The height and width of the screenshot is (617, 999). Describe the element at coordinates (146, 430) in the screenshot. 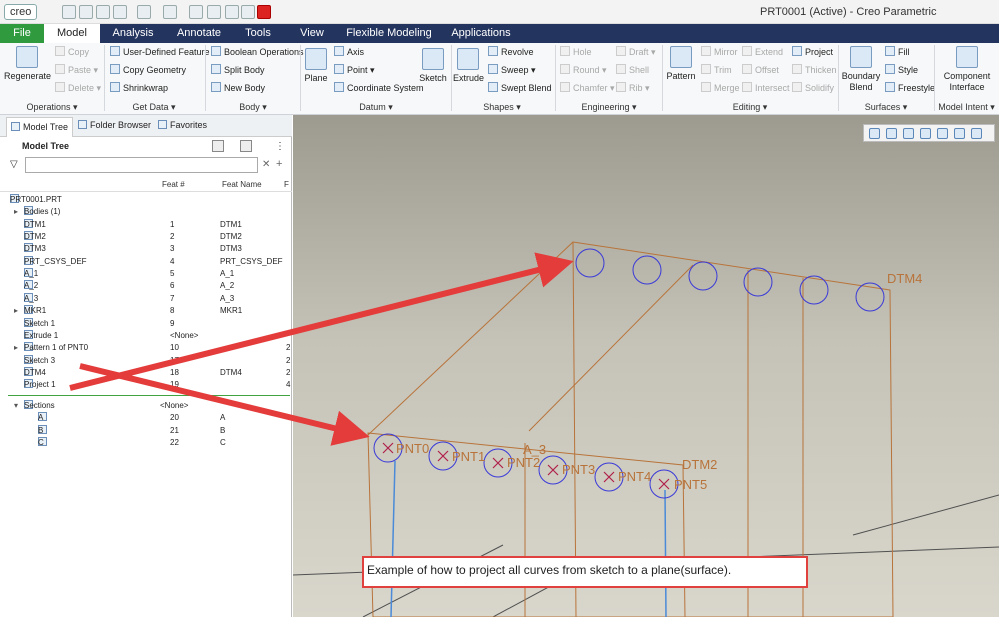

I see `section-row: B 21 B` at that location.